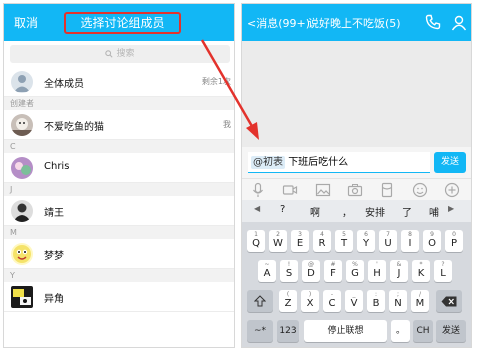 Image resolution: width=477 pixels, height=353 pixels. I want to click on send-button: 发送, so click(450, 162).